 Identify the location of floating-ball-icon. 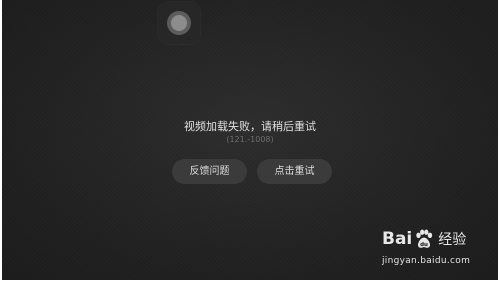
(179, 23).